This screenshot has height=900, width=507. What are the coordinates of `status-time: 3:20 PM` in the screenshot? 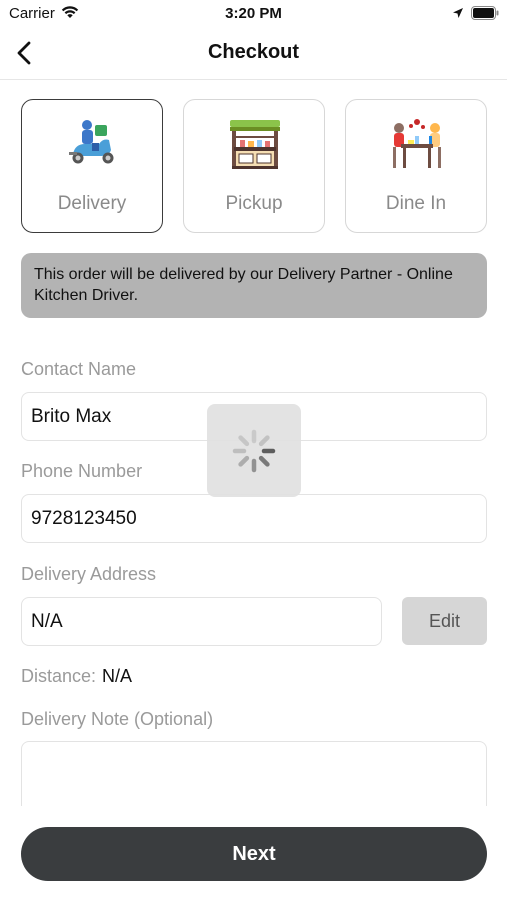 It's located at (253, 13).